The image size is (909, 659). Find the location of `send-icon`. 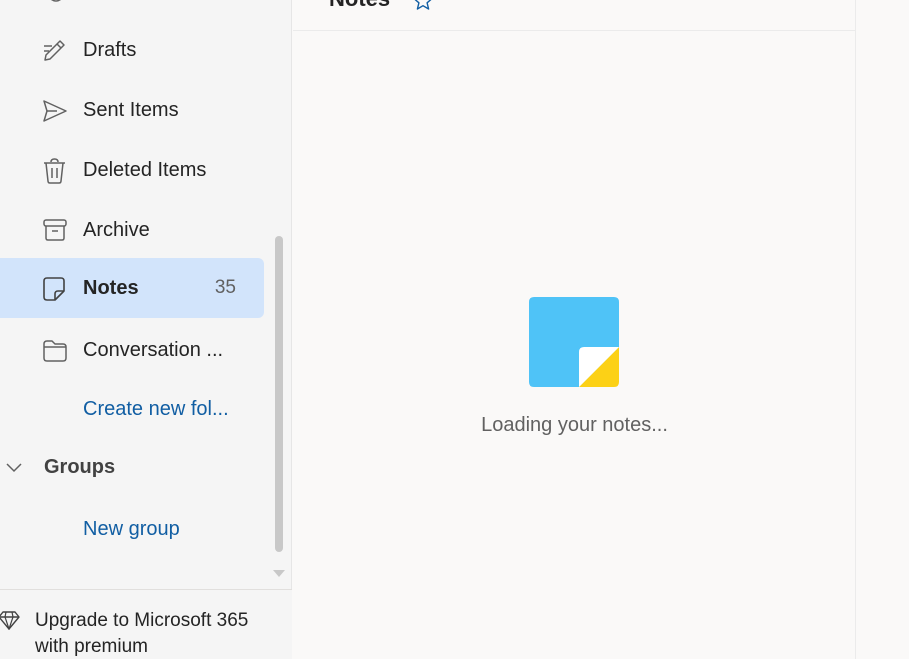

send-icon is located at coordinates (55, 111).